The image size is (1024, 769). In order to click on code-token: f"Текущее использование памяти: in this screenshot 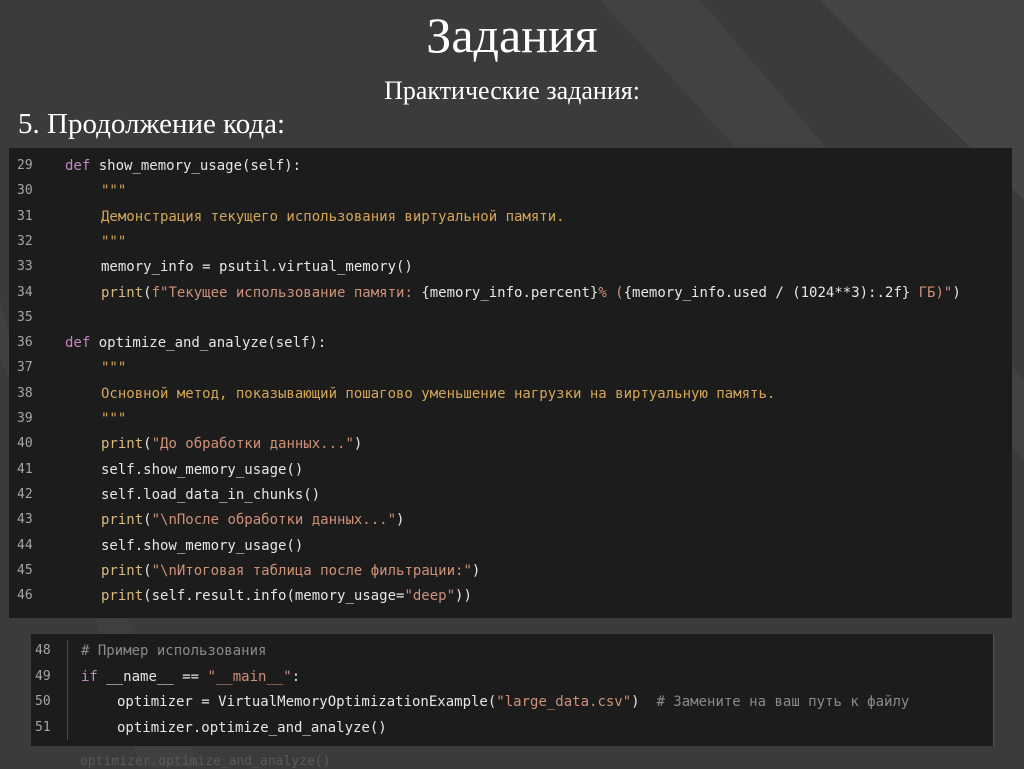, I will do `click(286, 292)`.